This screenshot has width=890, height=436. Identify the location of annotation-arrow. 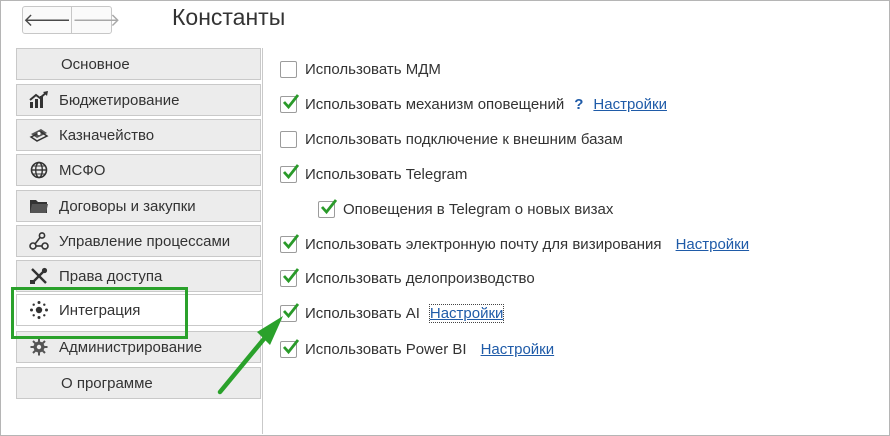
(250, 355).